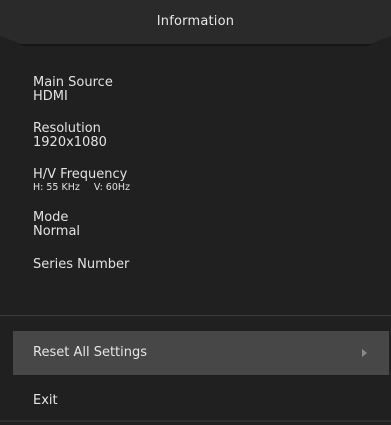  What do you see at coordinates (195, 315) in the screenshot?
I see `divider` at bounding box center [195, 315].